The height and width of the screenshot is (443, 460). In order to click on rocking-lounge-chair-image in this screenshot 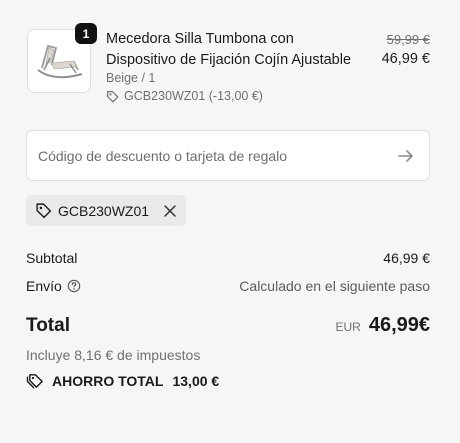, I will do `click(60, 61)`.